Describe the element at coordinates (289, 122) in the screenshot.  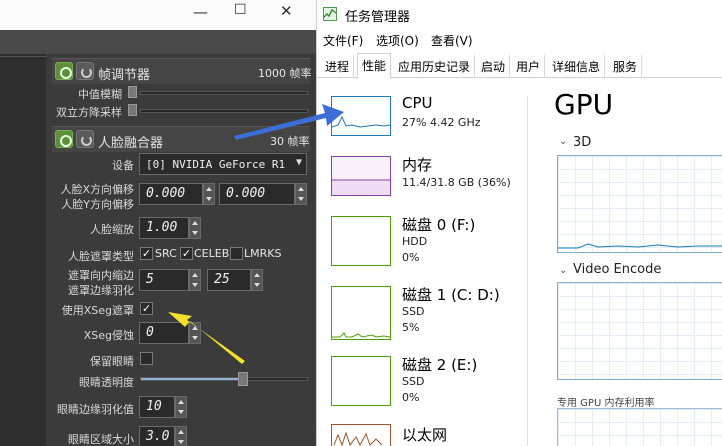
I see `blue-arrow` at that location.